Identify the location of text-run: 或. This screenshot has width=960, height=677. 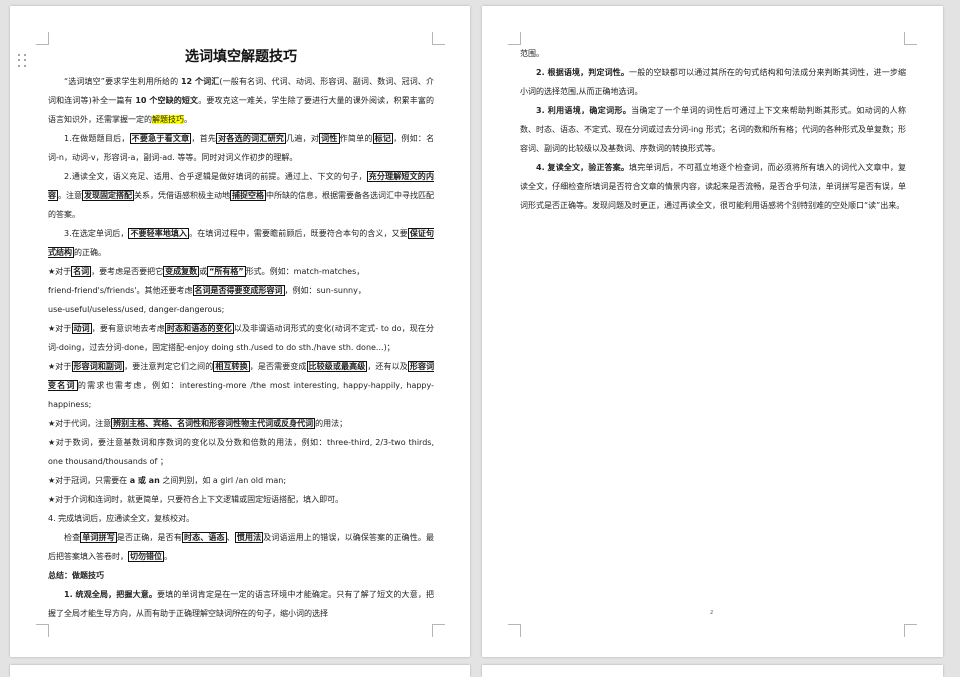
(203, 271).